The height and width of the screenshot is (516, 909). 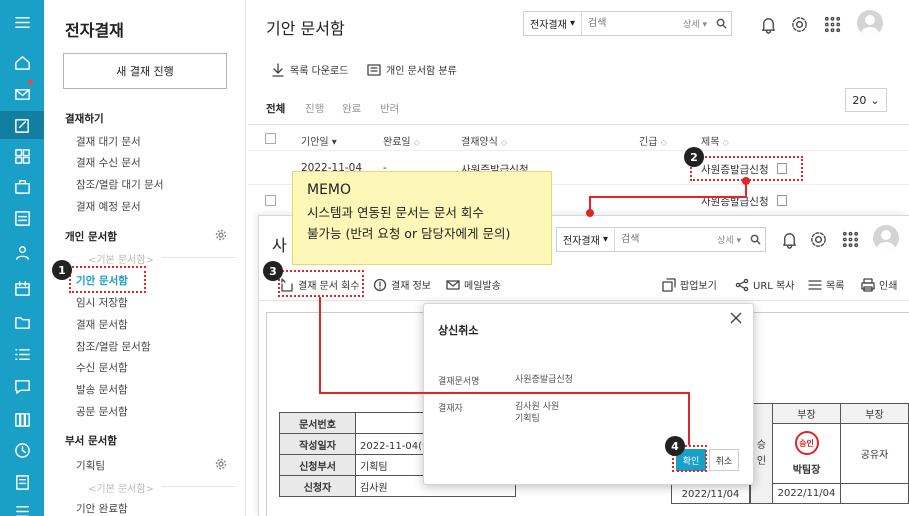 I want to click on app-rail, so click(x=22, y=258).